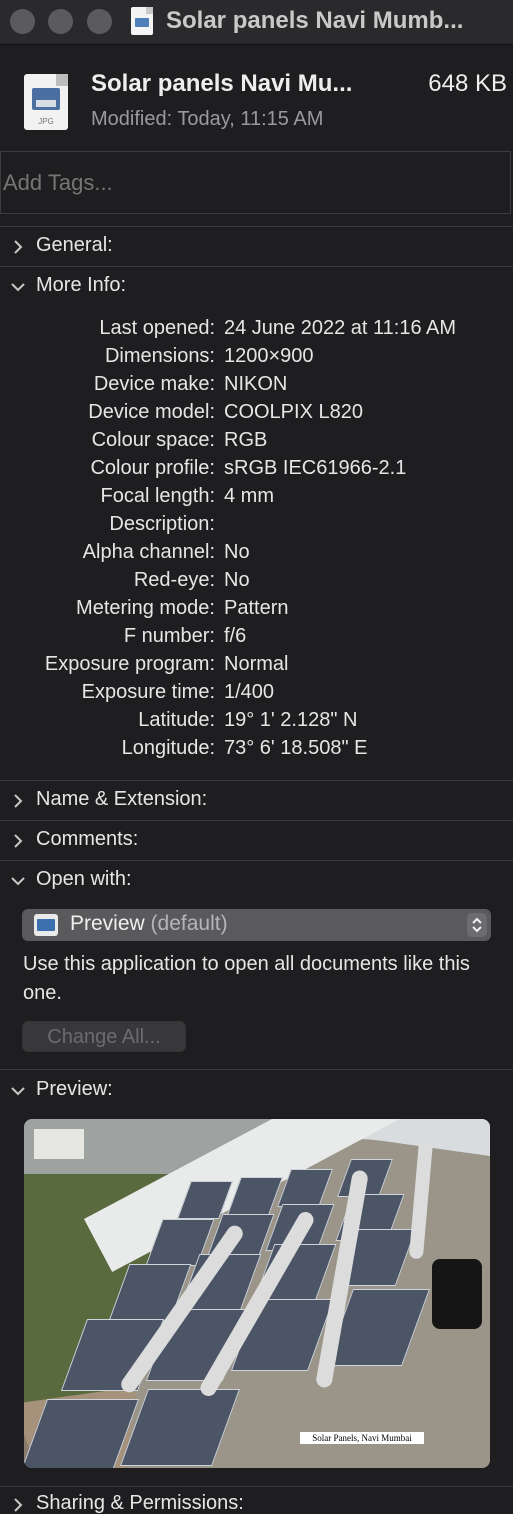 The height and width of the screenshot is (1514, 513). I want to click on info-value: COOLPIX L820, so click(293, 412).